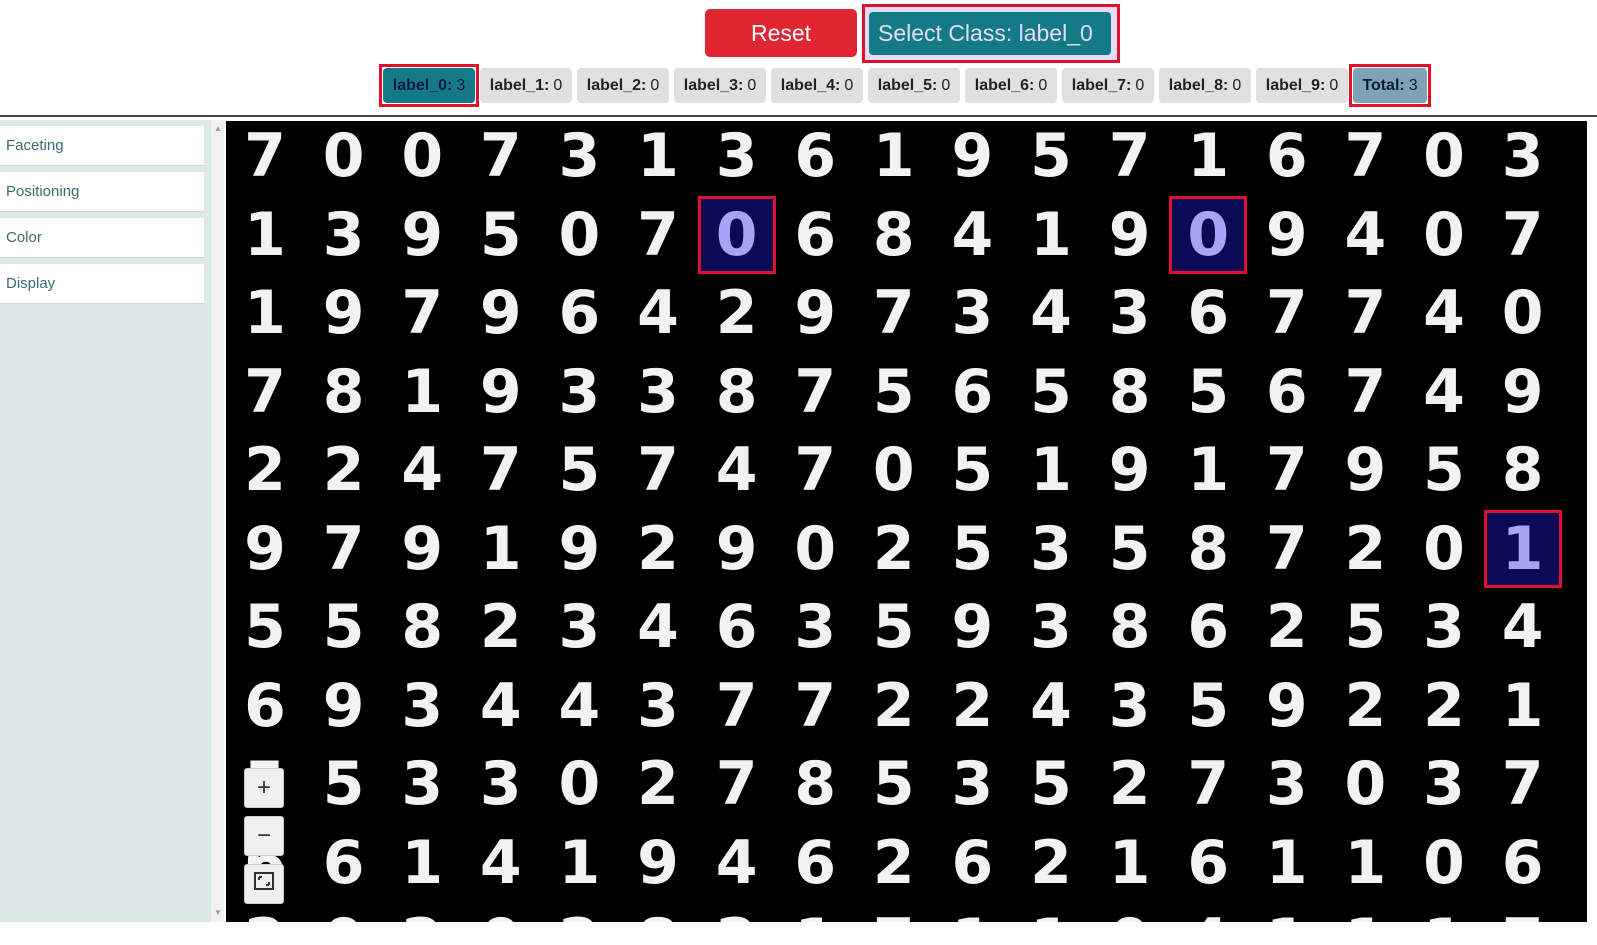 The image size is (1597, 945). I want to click on fit-view-button, so click(264, 884).